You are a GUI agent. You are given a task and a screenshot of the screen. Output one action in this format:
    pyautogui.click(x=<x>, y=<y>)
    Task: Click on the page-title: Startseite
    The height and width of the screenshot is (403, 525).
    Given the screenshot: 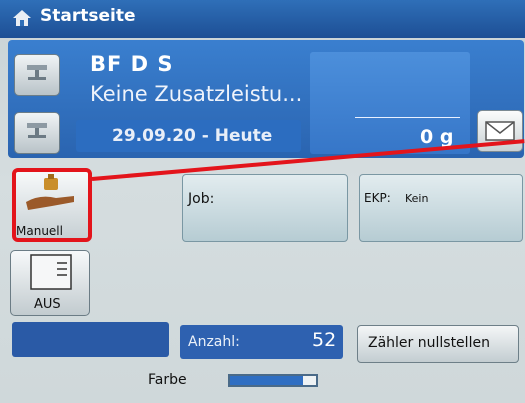 What is the action you would take?
    pyautogui.click(x=88, y=16)
    